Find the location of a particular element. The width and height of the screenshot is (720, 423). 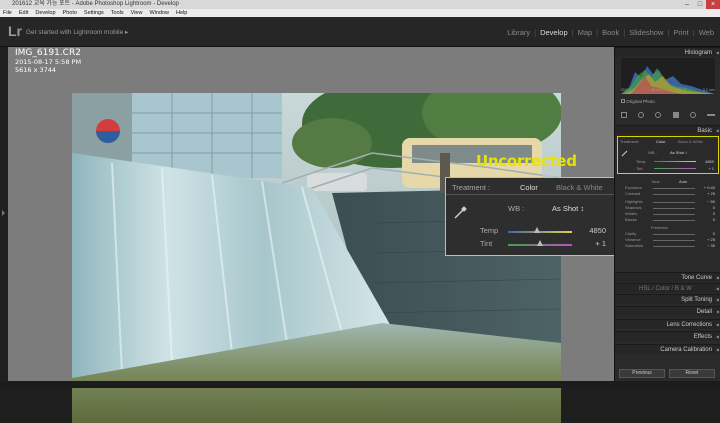

filmstrip-arrow-icon is located at coordinates (360, 390).